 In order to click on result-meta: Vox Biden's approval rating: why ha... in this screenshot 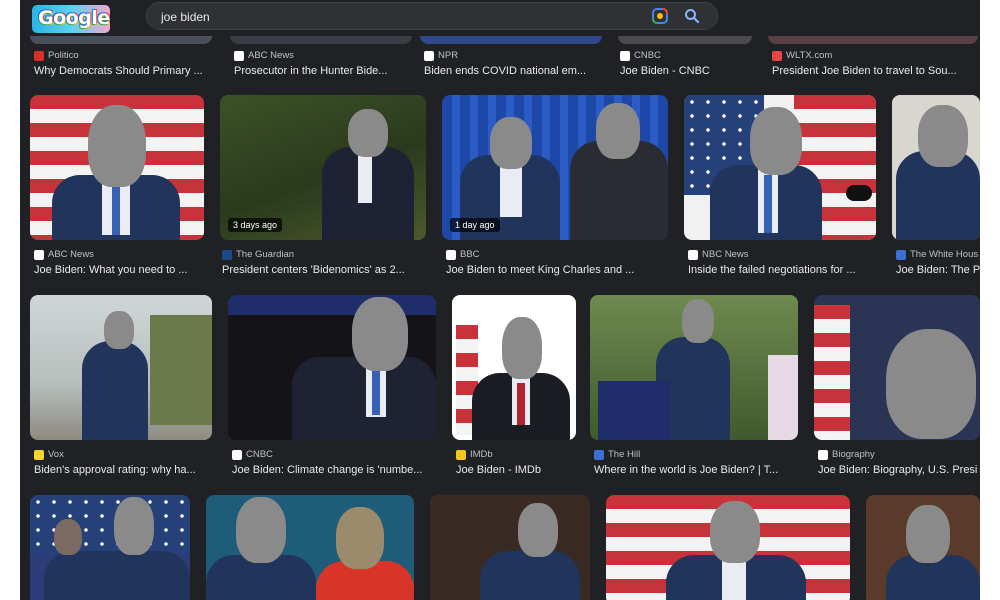, I will do `click(125, 462)`.